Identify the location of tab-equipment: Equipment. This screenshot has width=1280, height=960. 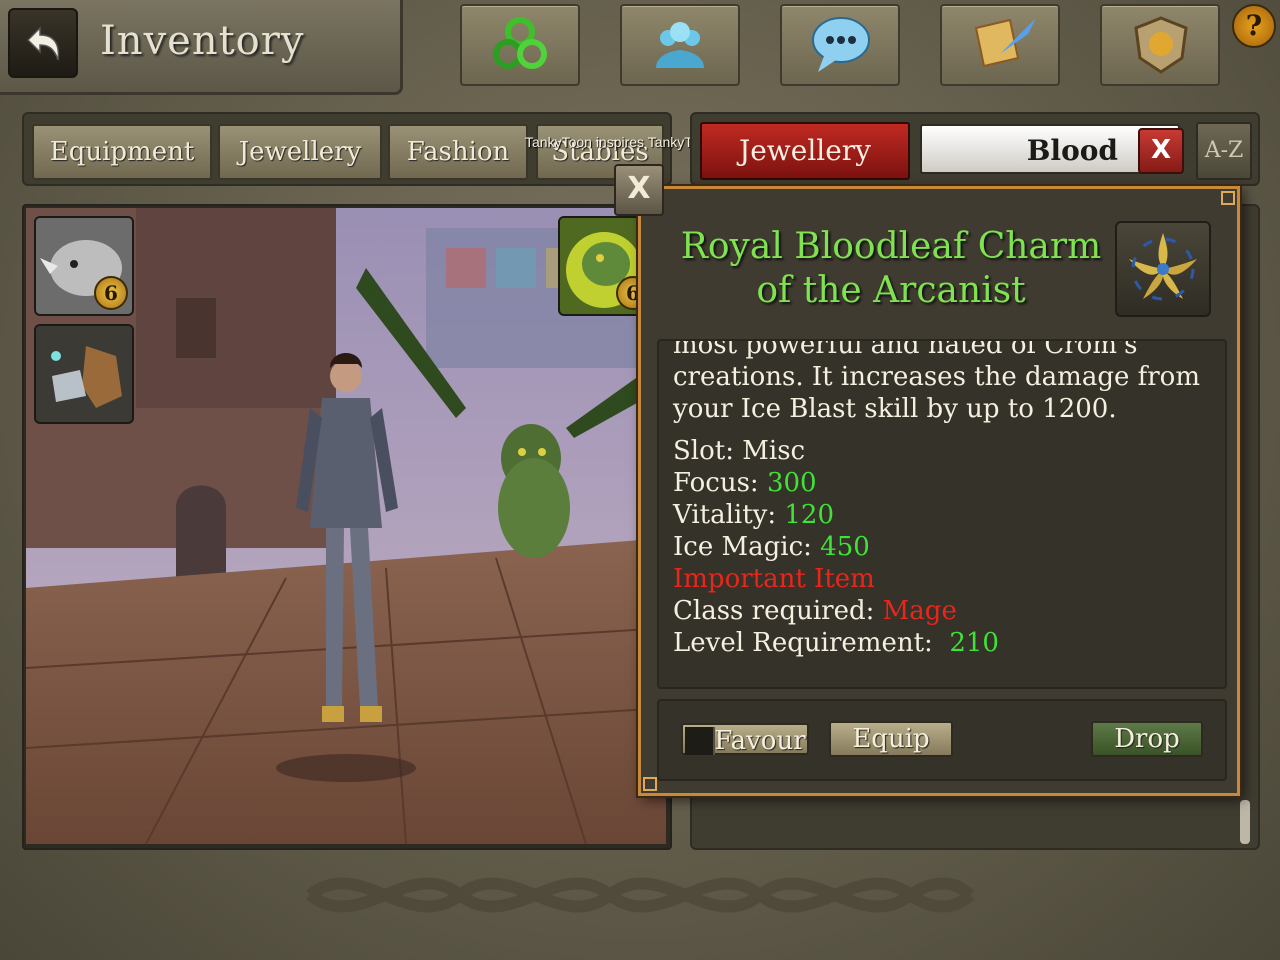
(122, 152).